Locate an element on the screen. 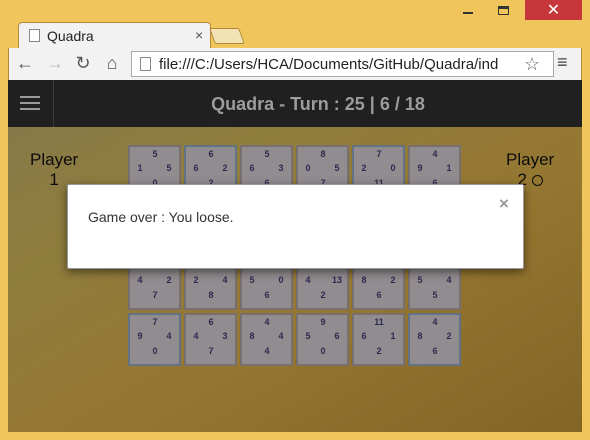 Image resolution: width=590 pixels, height=440 pixels. tab-title: Quadra is located at coordinates (70, 36).